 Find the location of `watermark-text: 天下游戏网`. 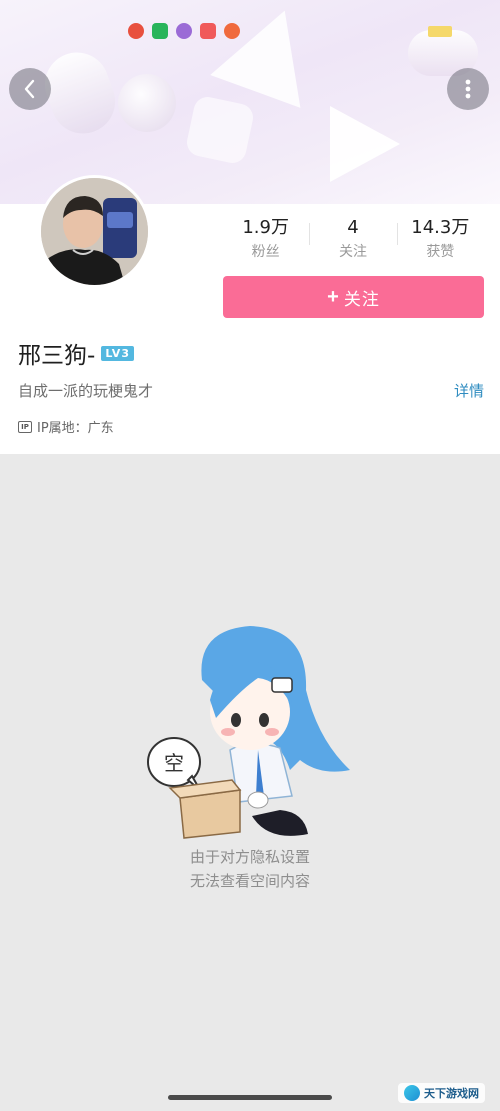

watermark-text: 天下游戏网 is located at coordinates (451, 1093).